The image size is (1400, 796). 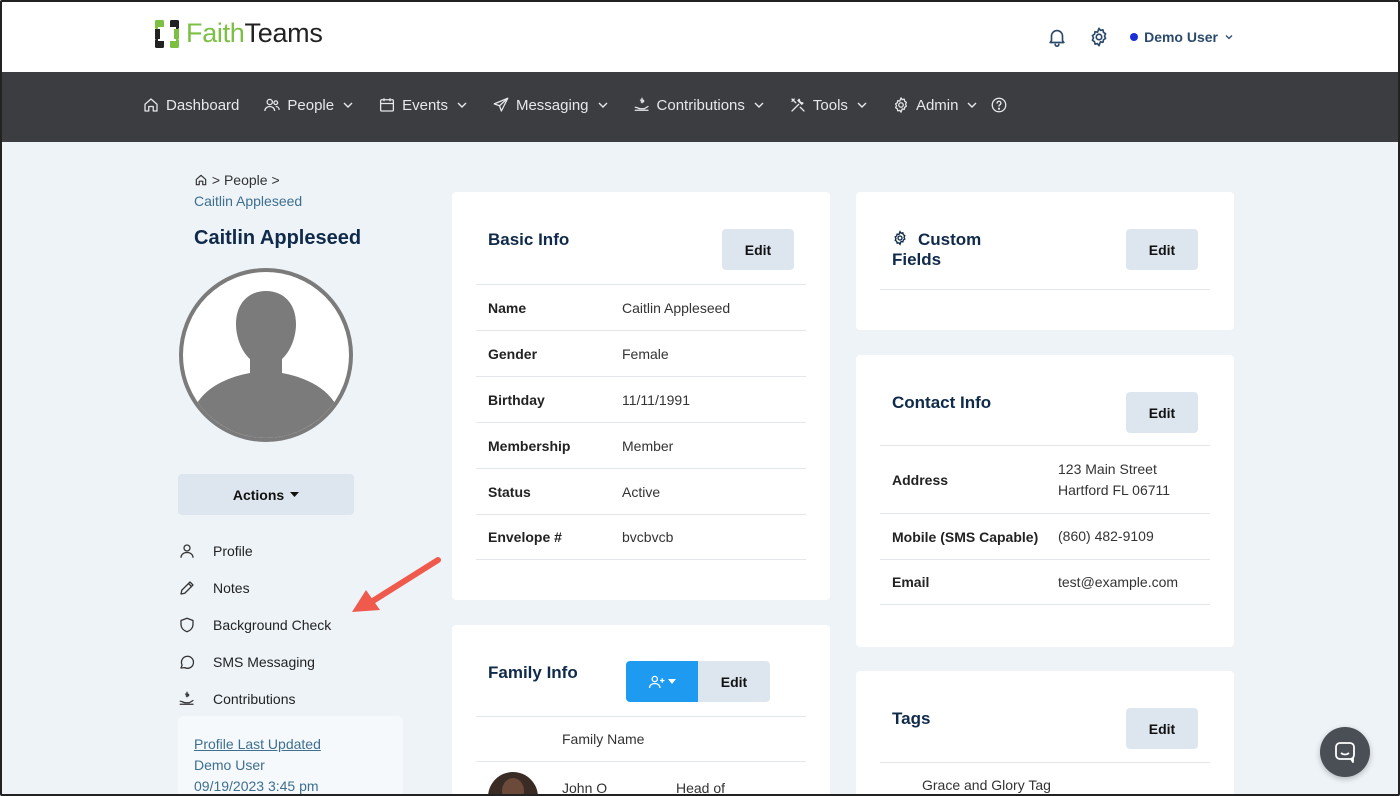 I want to click on basic-info-row: Status Active, so click(x=641, y=491).